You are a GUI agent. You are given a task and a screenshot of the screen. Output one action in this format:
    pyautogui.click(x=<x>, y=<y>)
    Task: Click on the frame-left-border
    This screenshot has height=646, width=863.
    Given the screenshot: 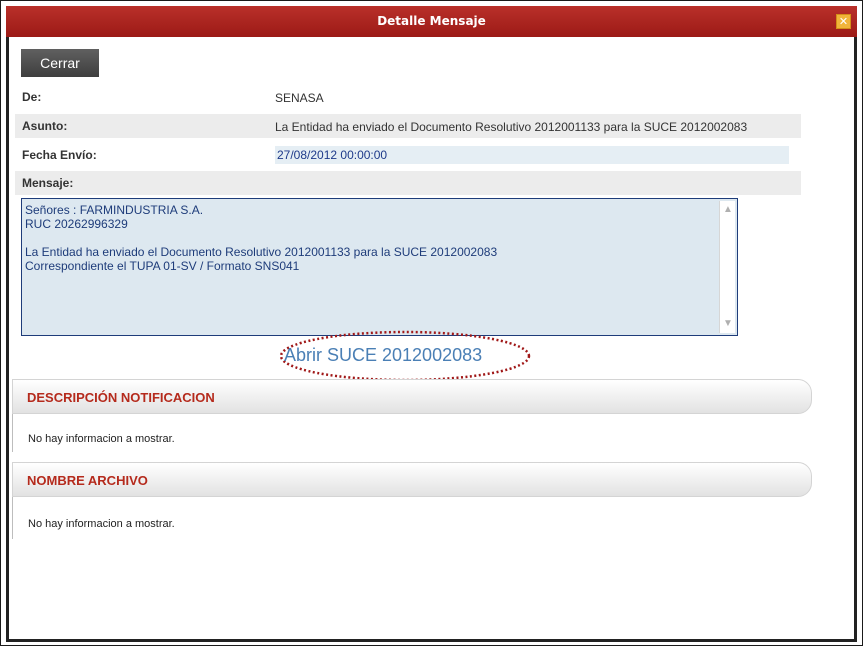 What is the action you would take?
    pyautogui.click(x=7, y=339)
    